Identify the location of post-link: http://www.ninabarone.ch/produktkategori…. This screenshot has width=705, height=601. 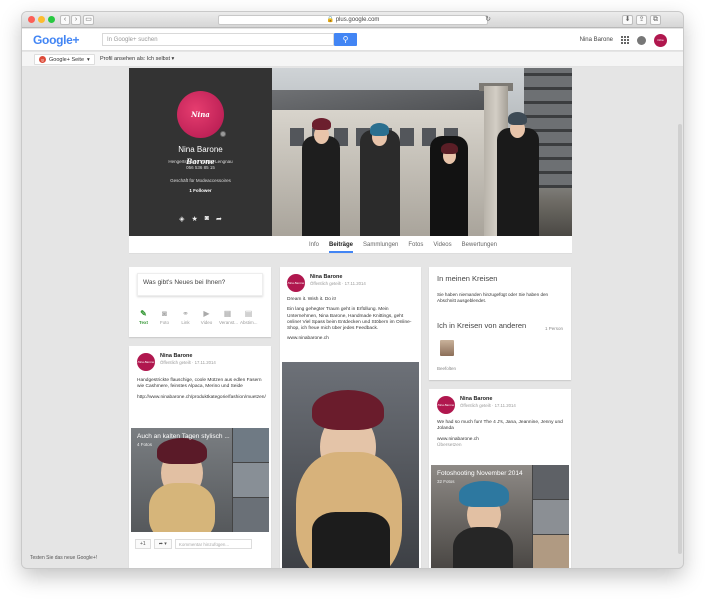
(201, 398).